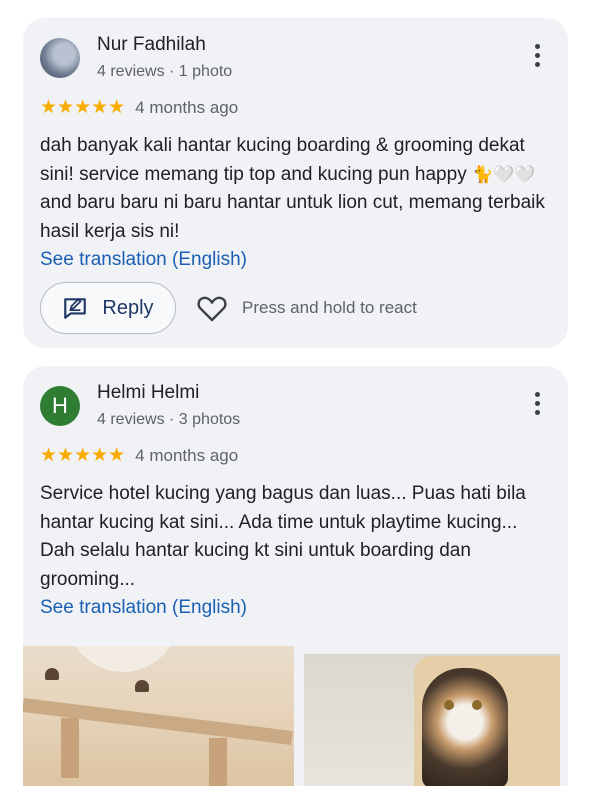  Describe the element at coordinates (60, 58) in the screenshot. I see `reviewer-avatar` at that location.